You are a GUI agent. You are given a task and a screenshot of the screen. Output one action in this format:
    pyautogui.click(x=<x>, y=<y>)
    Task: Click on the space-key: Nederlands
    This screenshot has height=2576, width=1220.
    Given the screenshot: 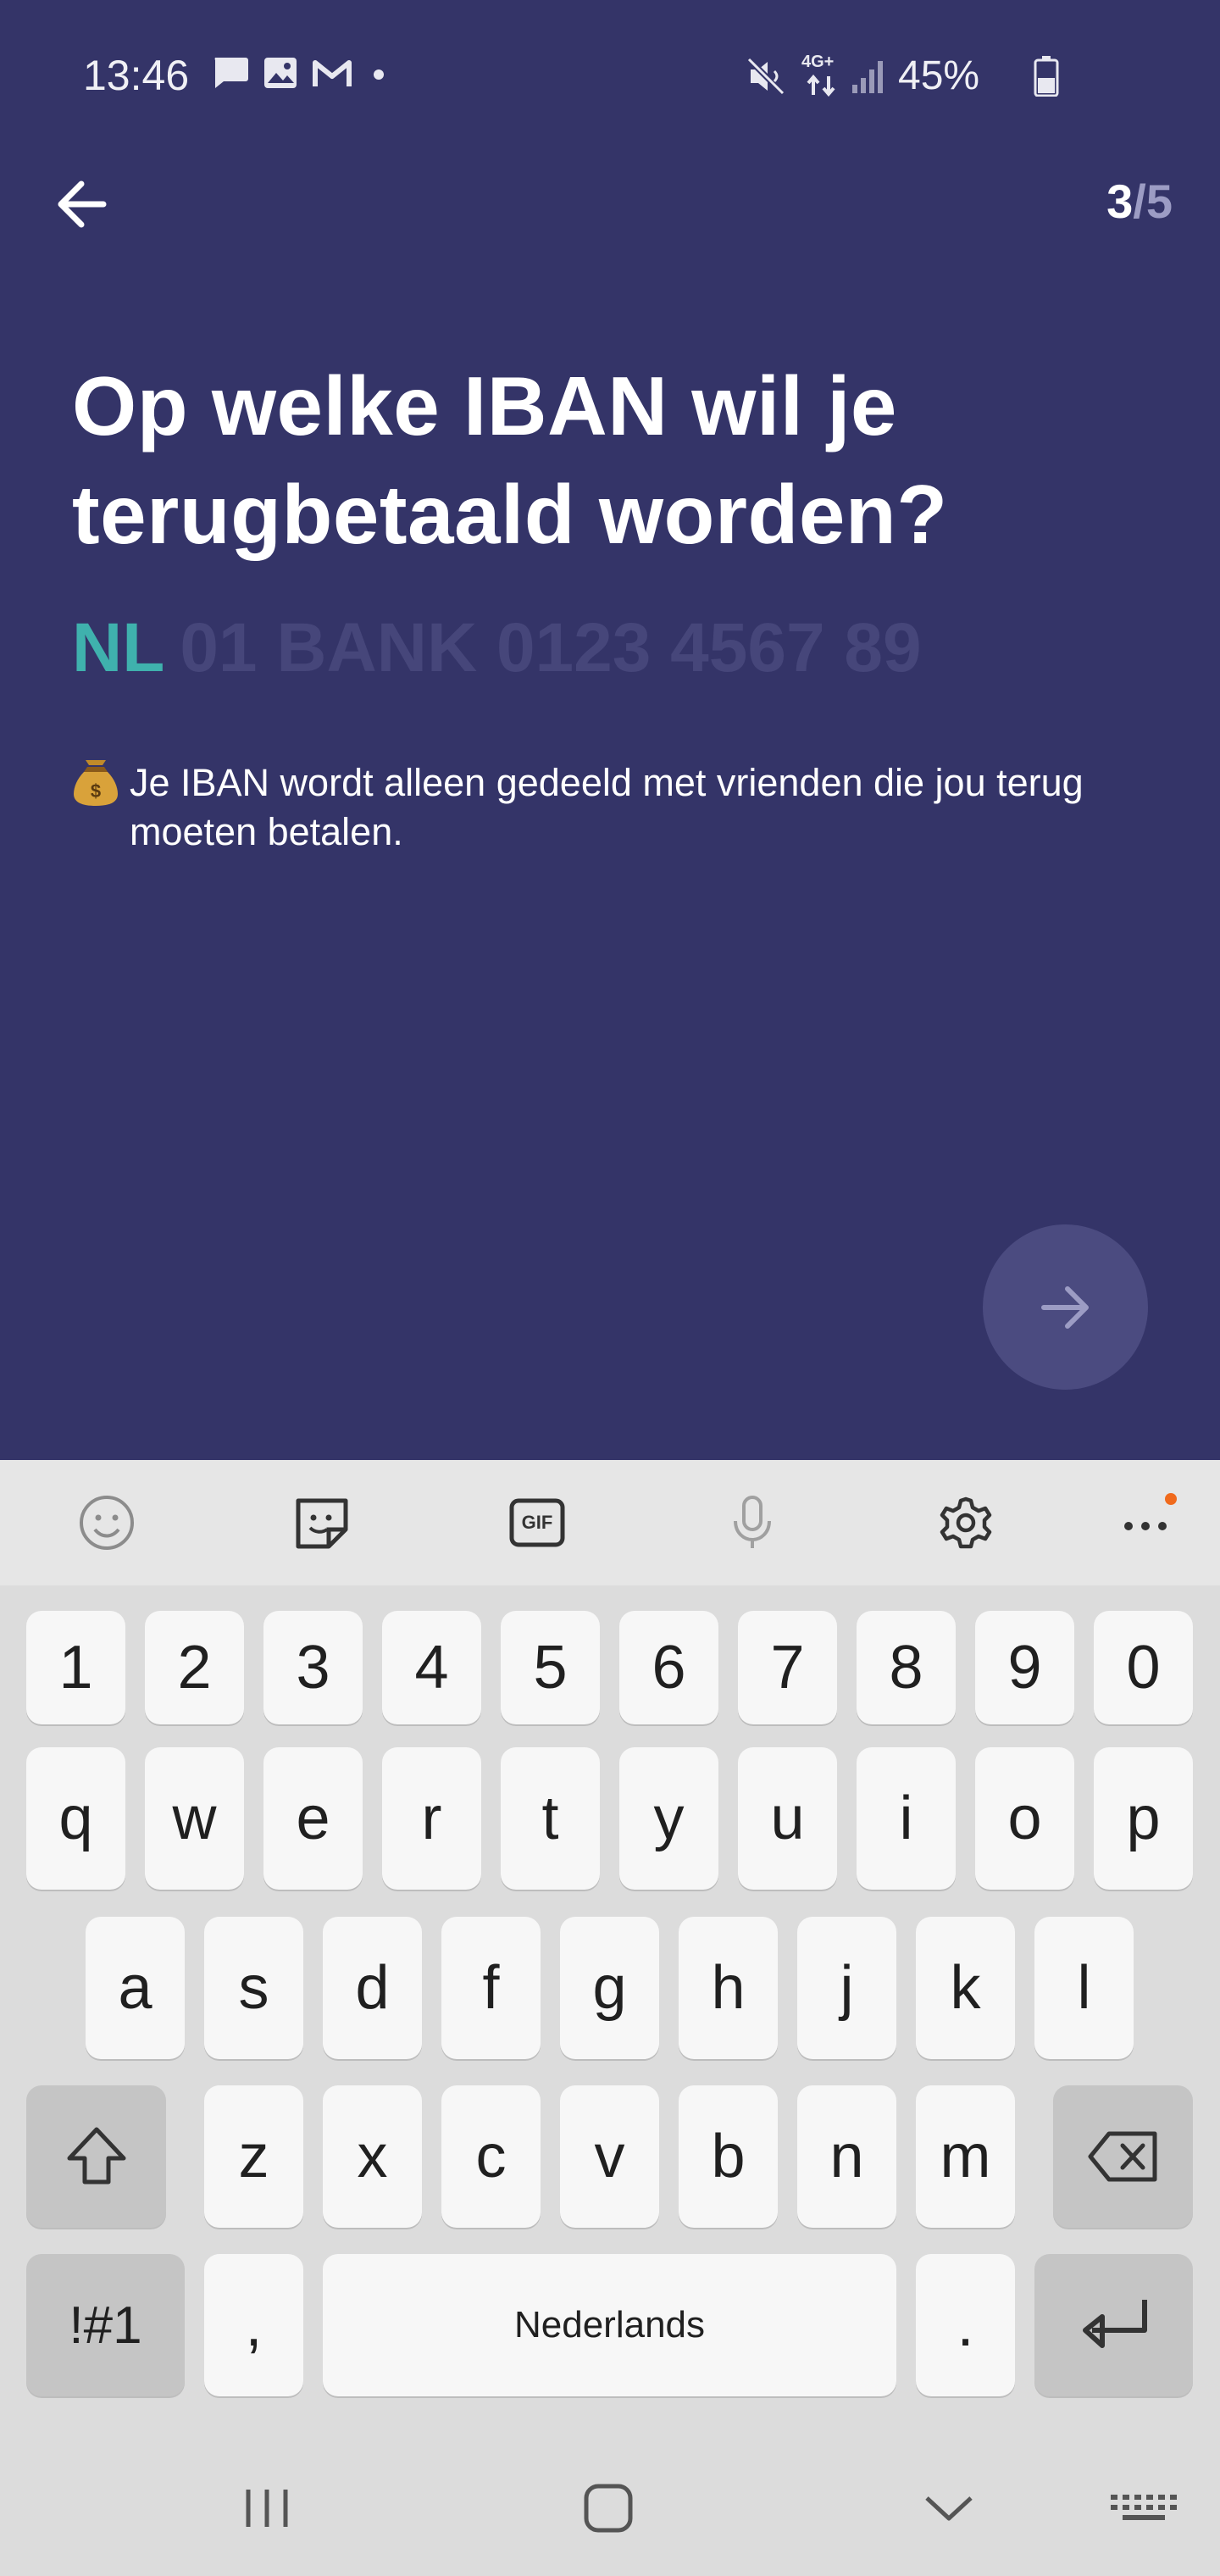 What is the action you would take?
    pyautogui.click(x=609, y=2325)
    